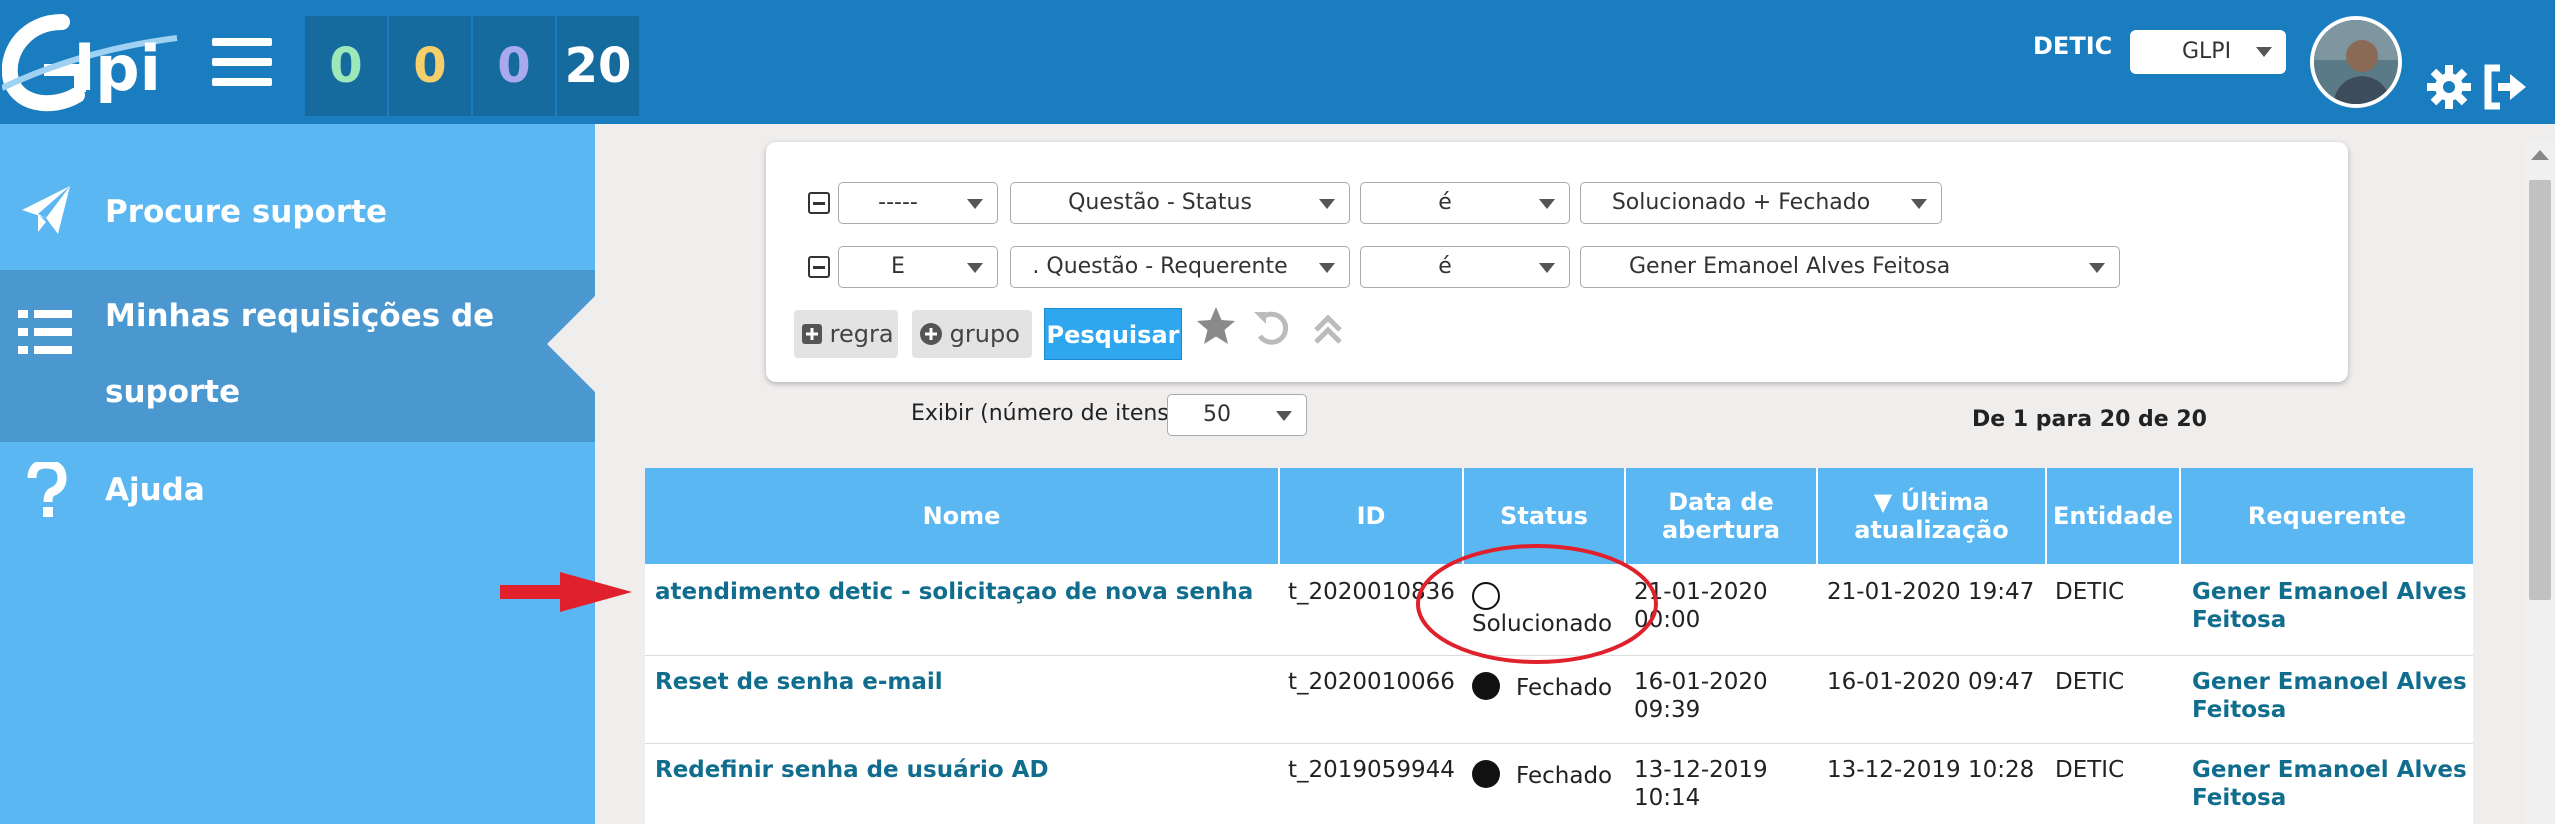 This screenshot has height=824, width=2555. I want to click on sidebar-item-label: suporte, so click(173, 392).